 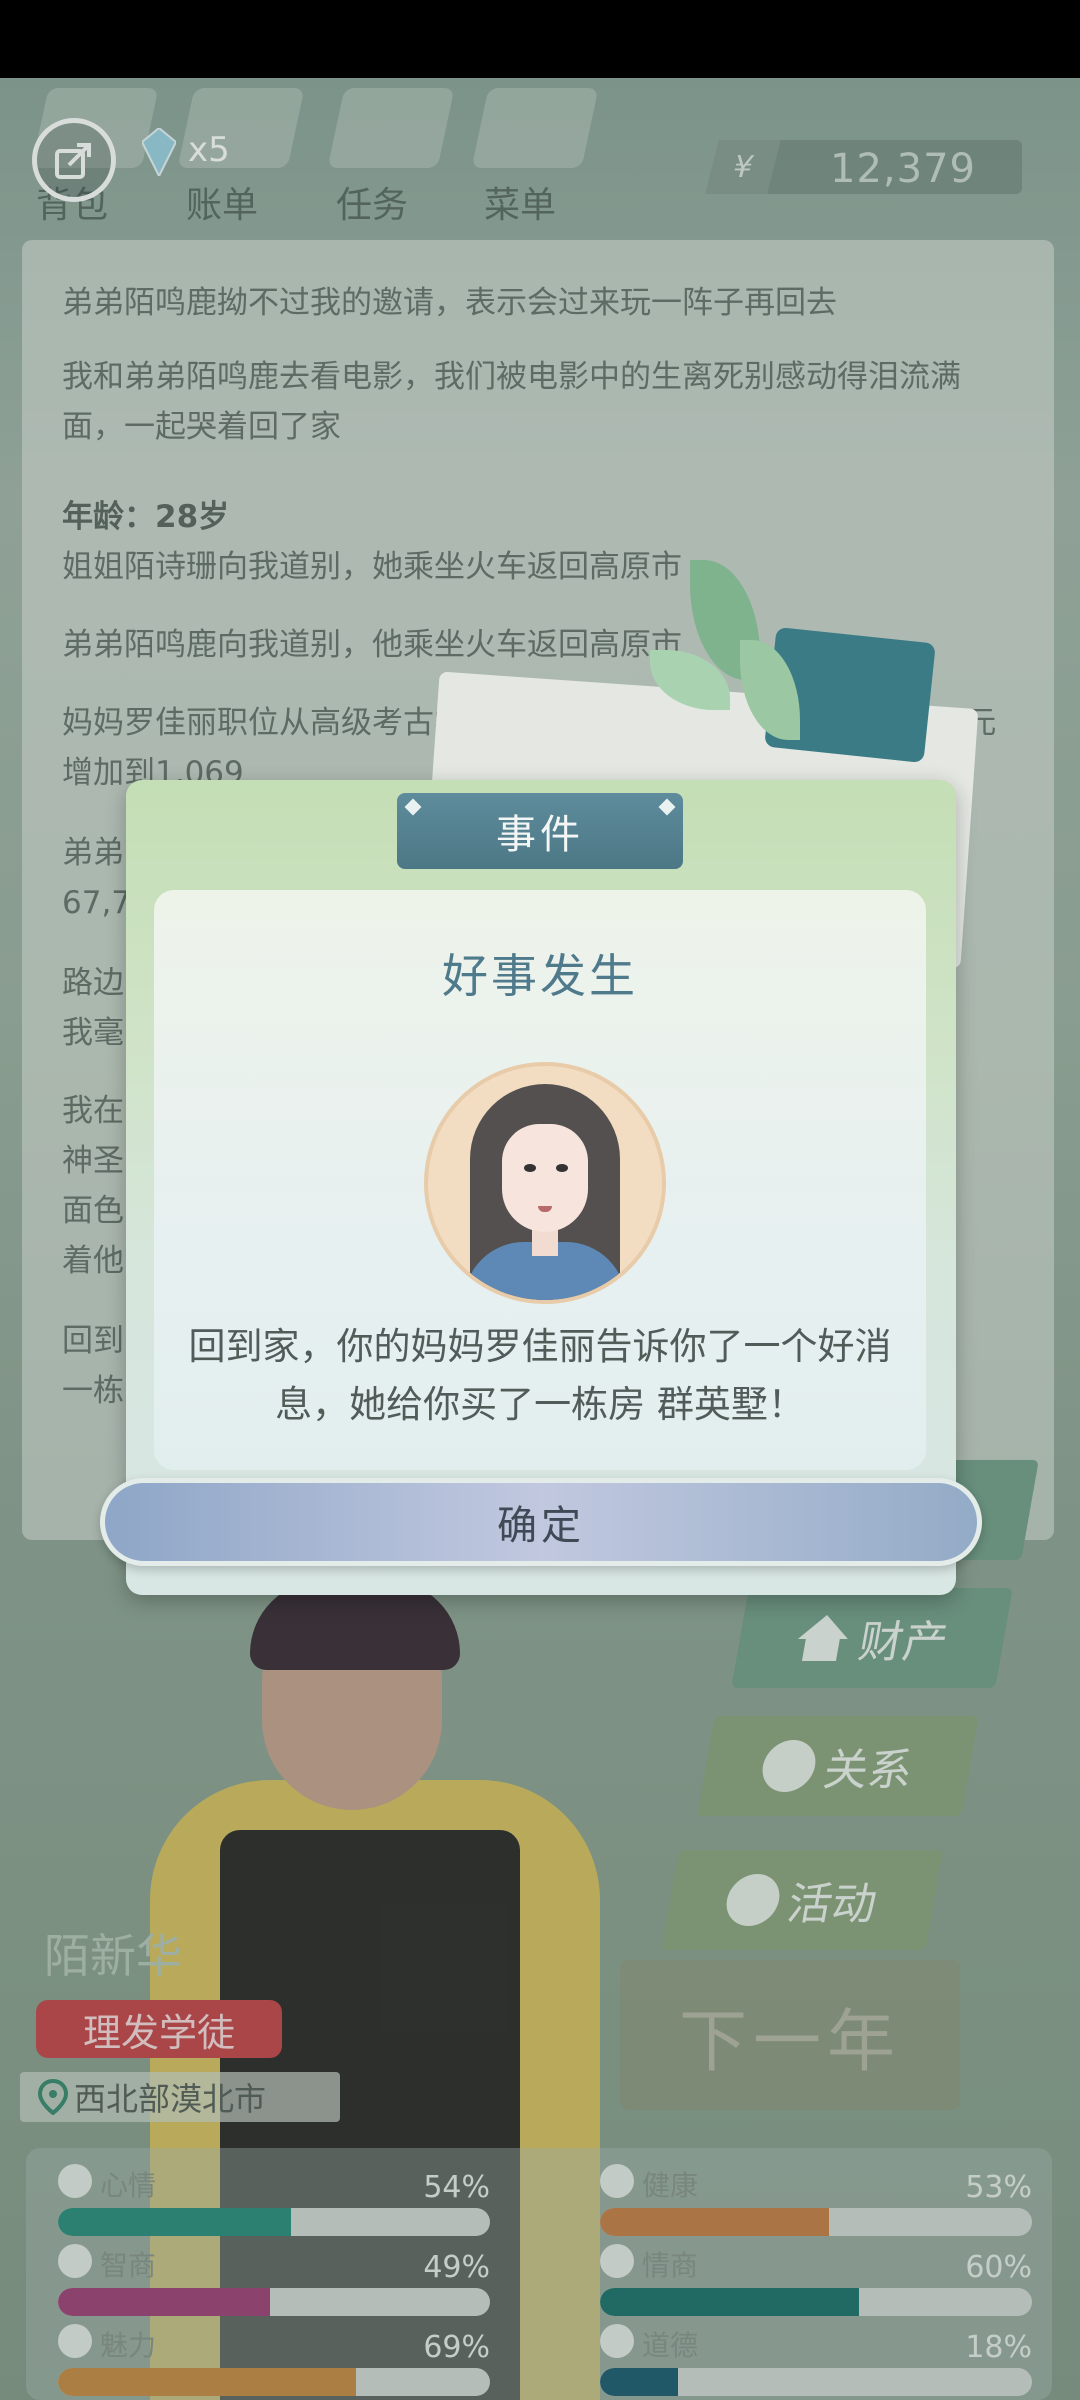 What do you see at coordinates (541, 1522) in the screenshot?
I see `confirm-button: 确定` at bounding box center [541, 1522].